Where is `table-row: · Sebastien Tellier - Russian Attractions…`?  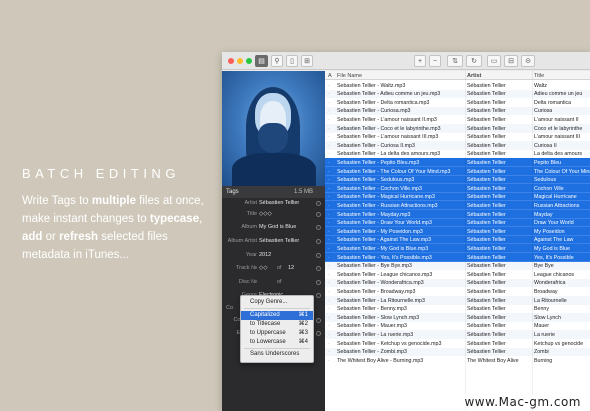 table-row: · Sebastien Tellier - Russian Attractions… is located at coordinates (457, 205).